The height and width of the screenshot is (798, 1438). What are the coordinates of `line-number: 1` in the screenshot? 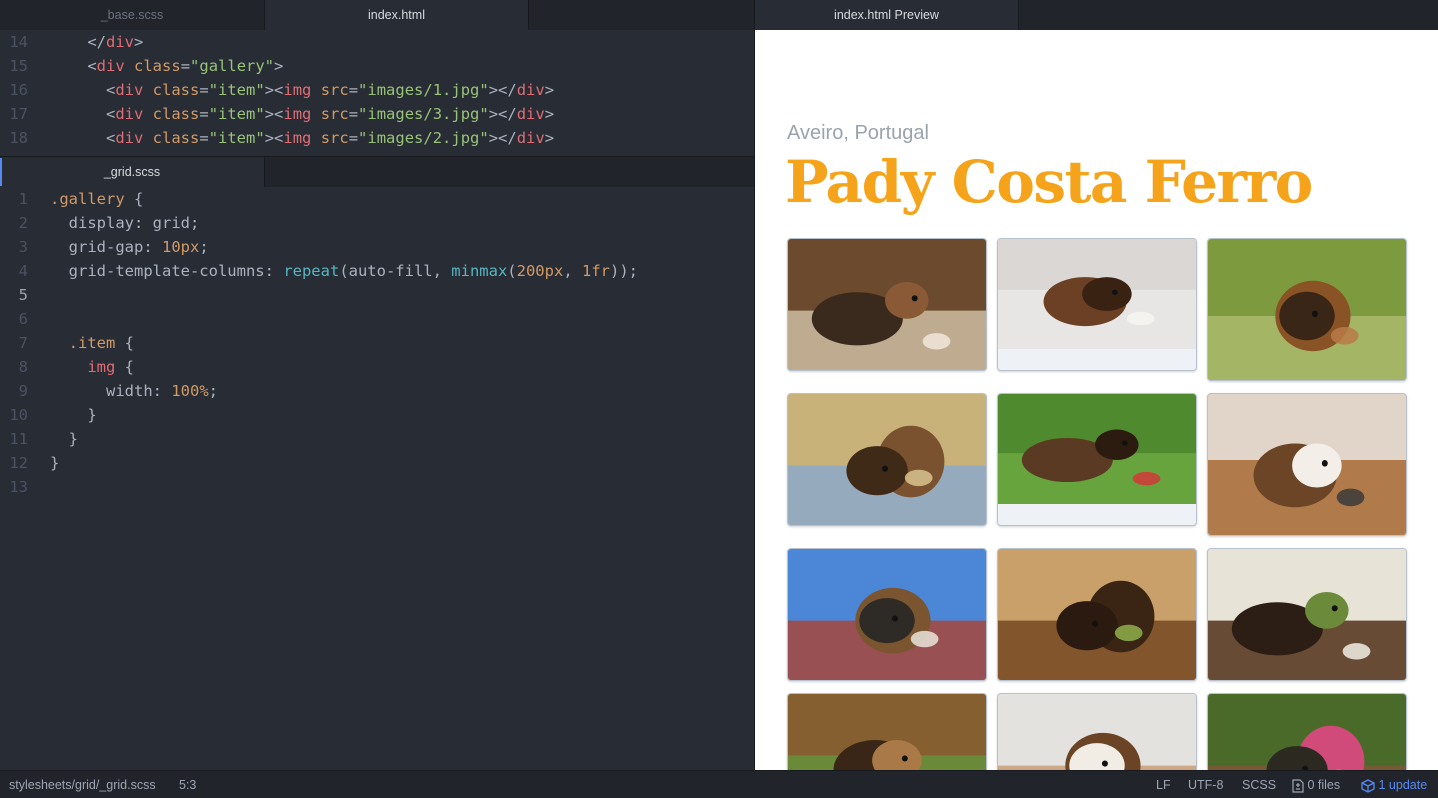 It's located at (23, 199).